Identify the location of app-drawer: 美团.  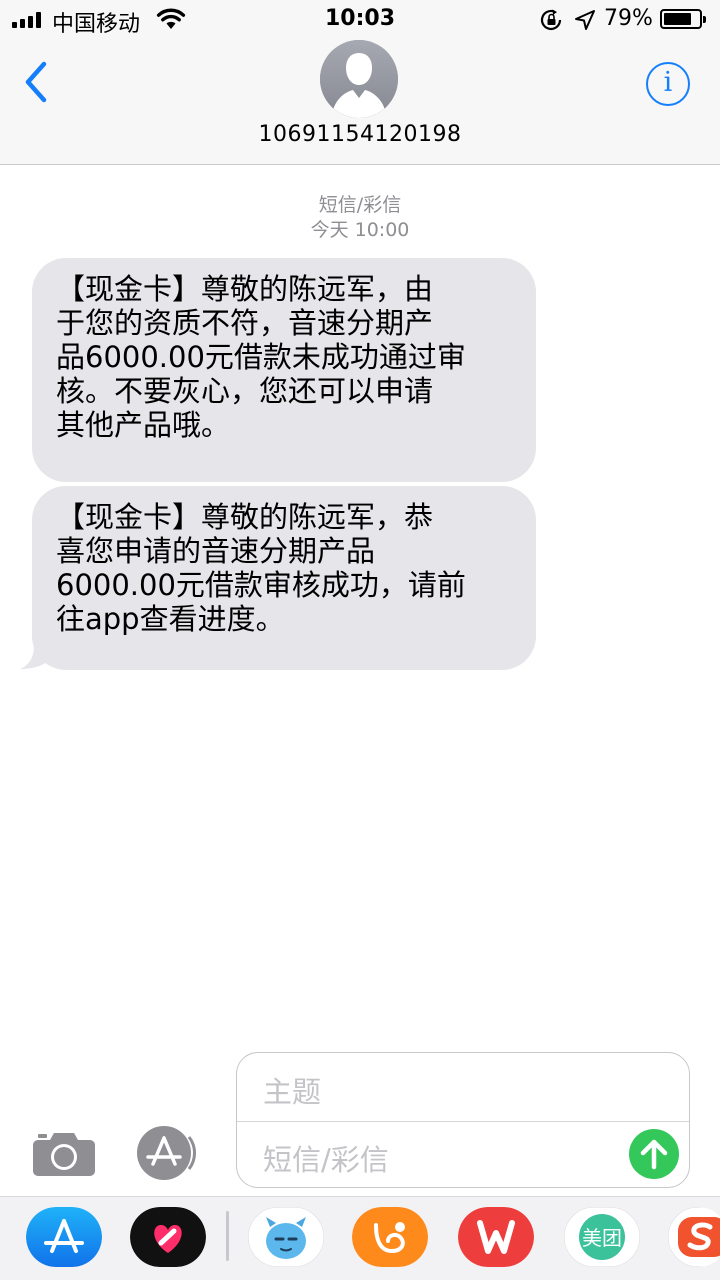
(360, 1238).